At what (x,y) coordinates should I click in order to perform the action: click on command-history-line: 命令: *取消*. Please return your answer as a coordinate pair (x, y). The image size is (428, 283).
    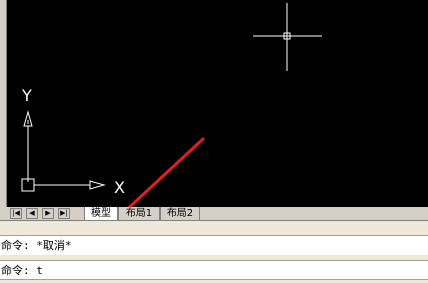
    Looking at the image, I should click on (214, 245).